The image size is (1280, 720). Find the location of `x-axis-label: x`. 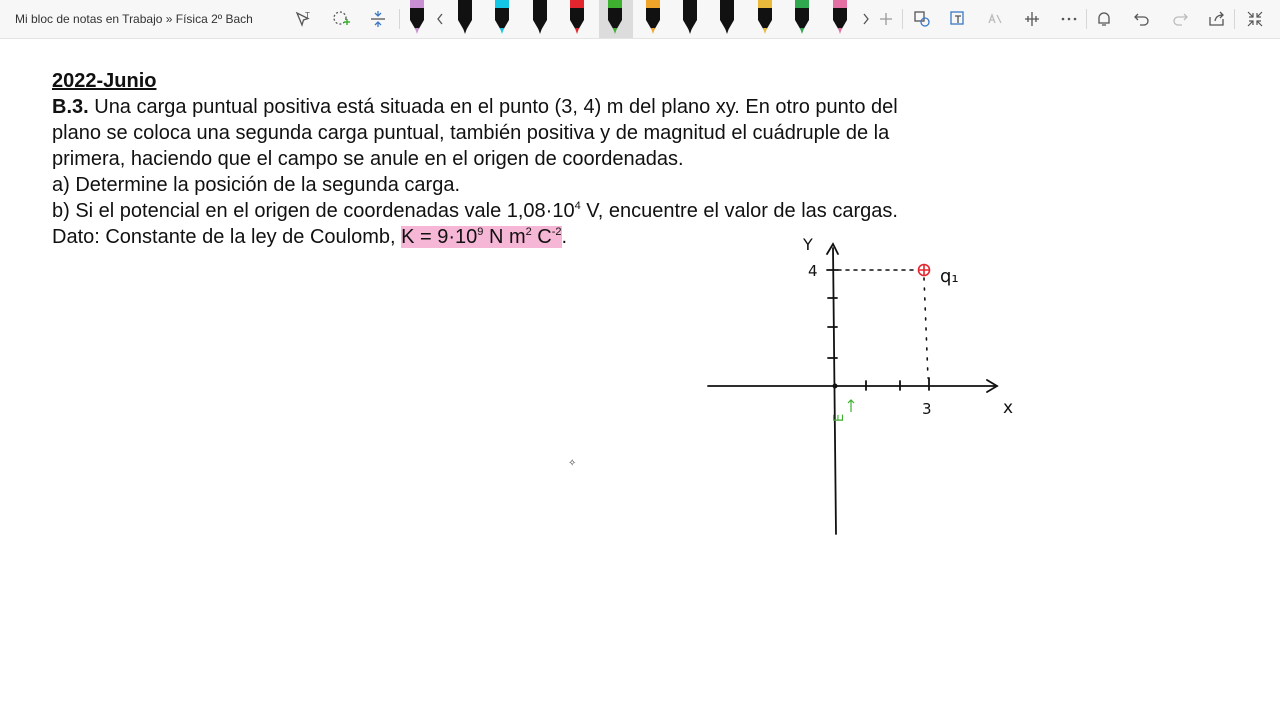

x-axis-label: x is located at coordinates (1008, 408).